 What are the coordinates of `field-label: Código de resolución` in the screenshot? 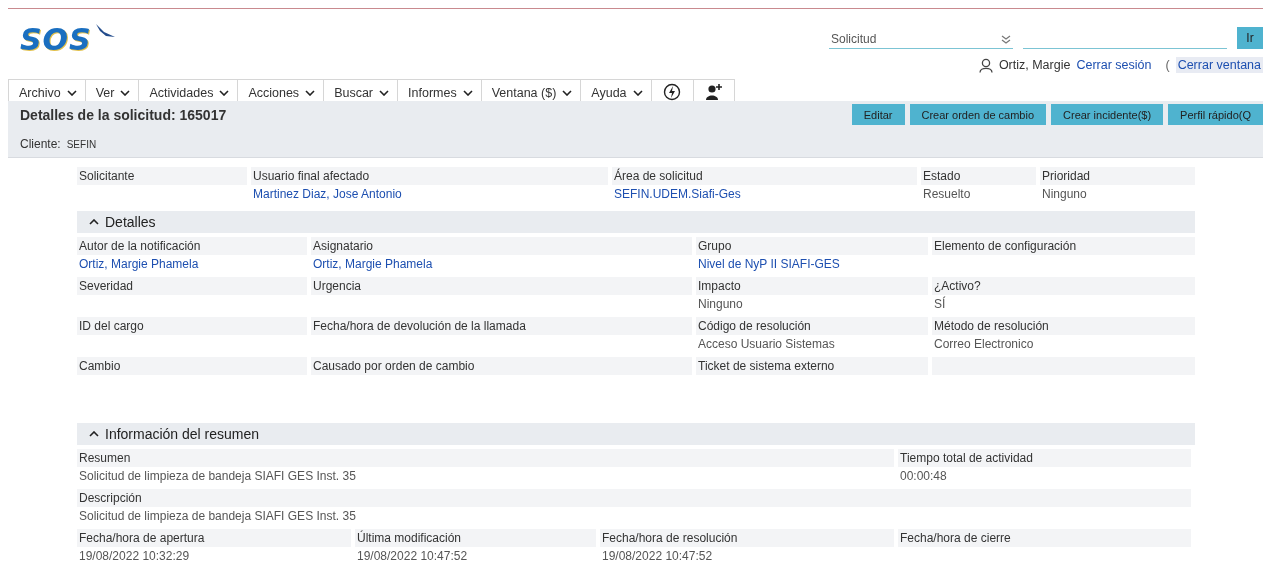 It's located at (812, 326).